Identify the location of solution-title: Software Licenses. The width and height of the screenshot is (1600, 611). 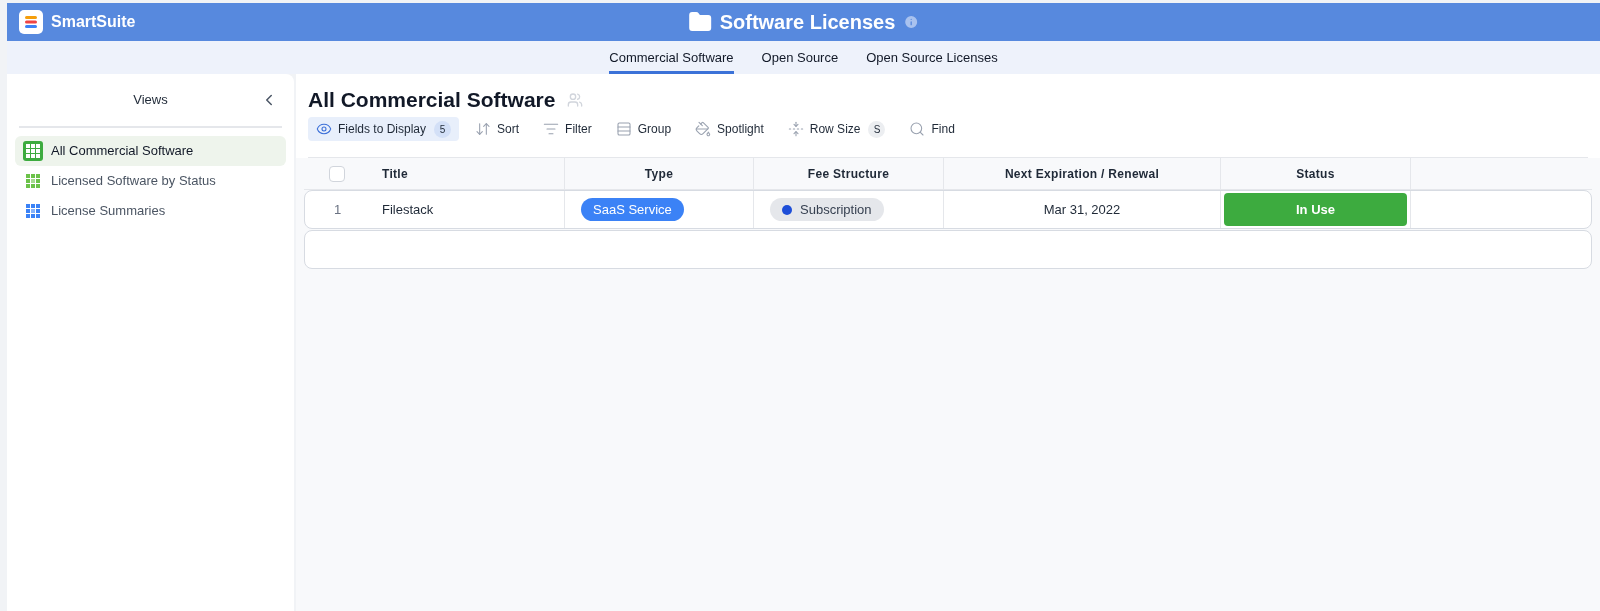
(807, 22).